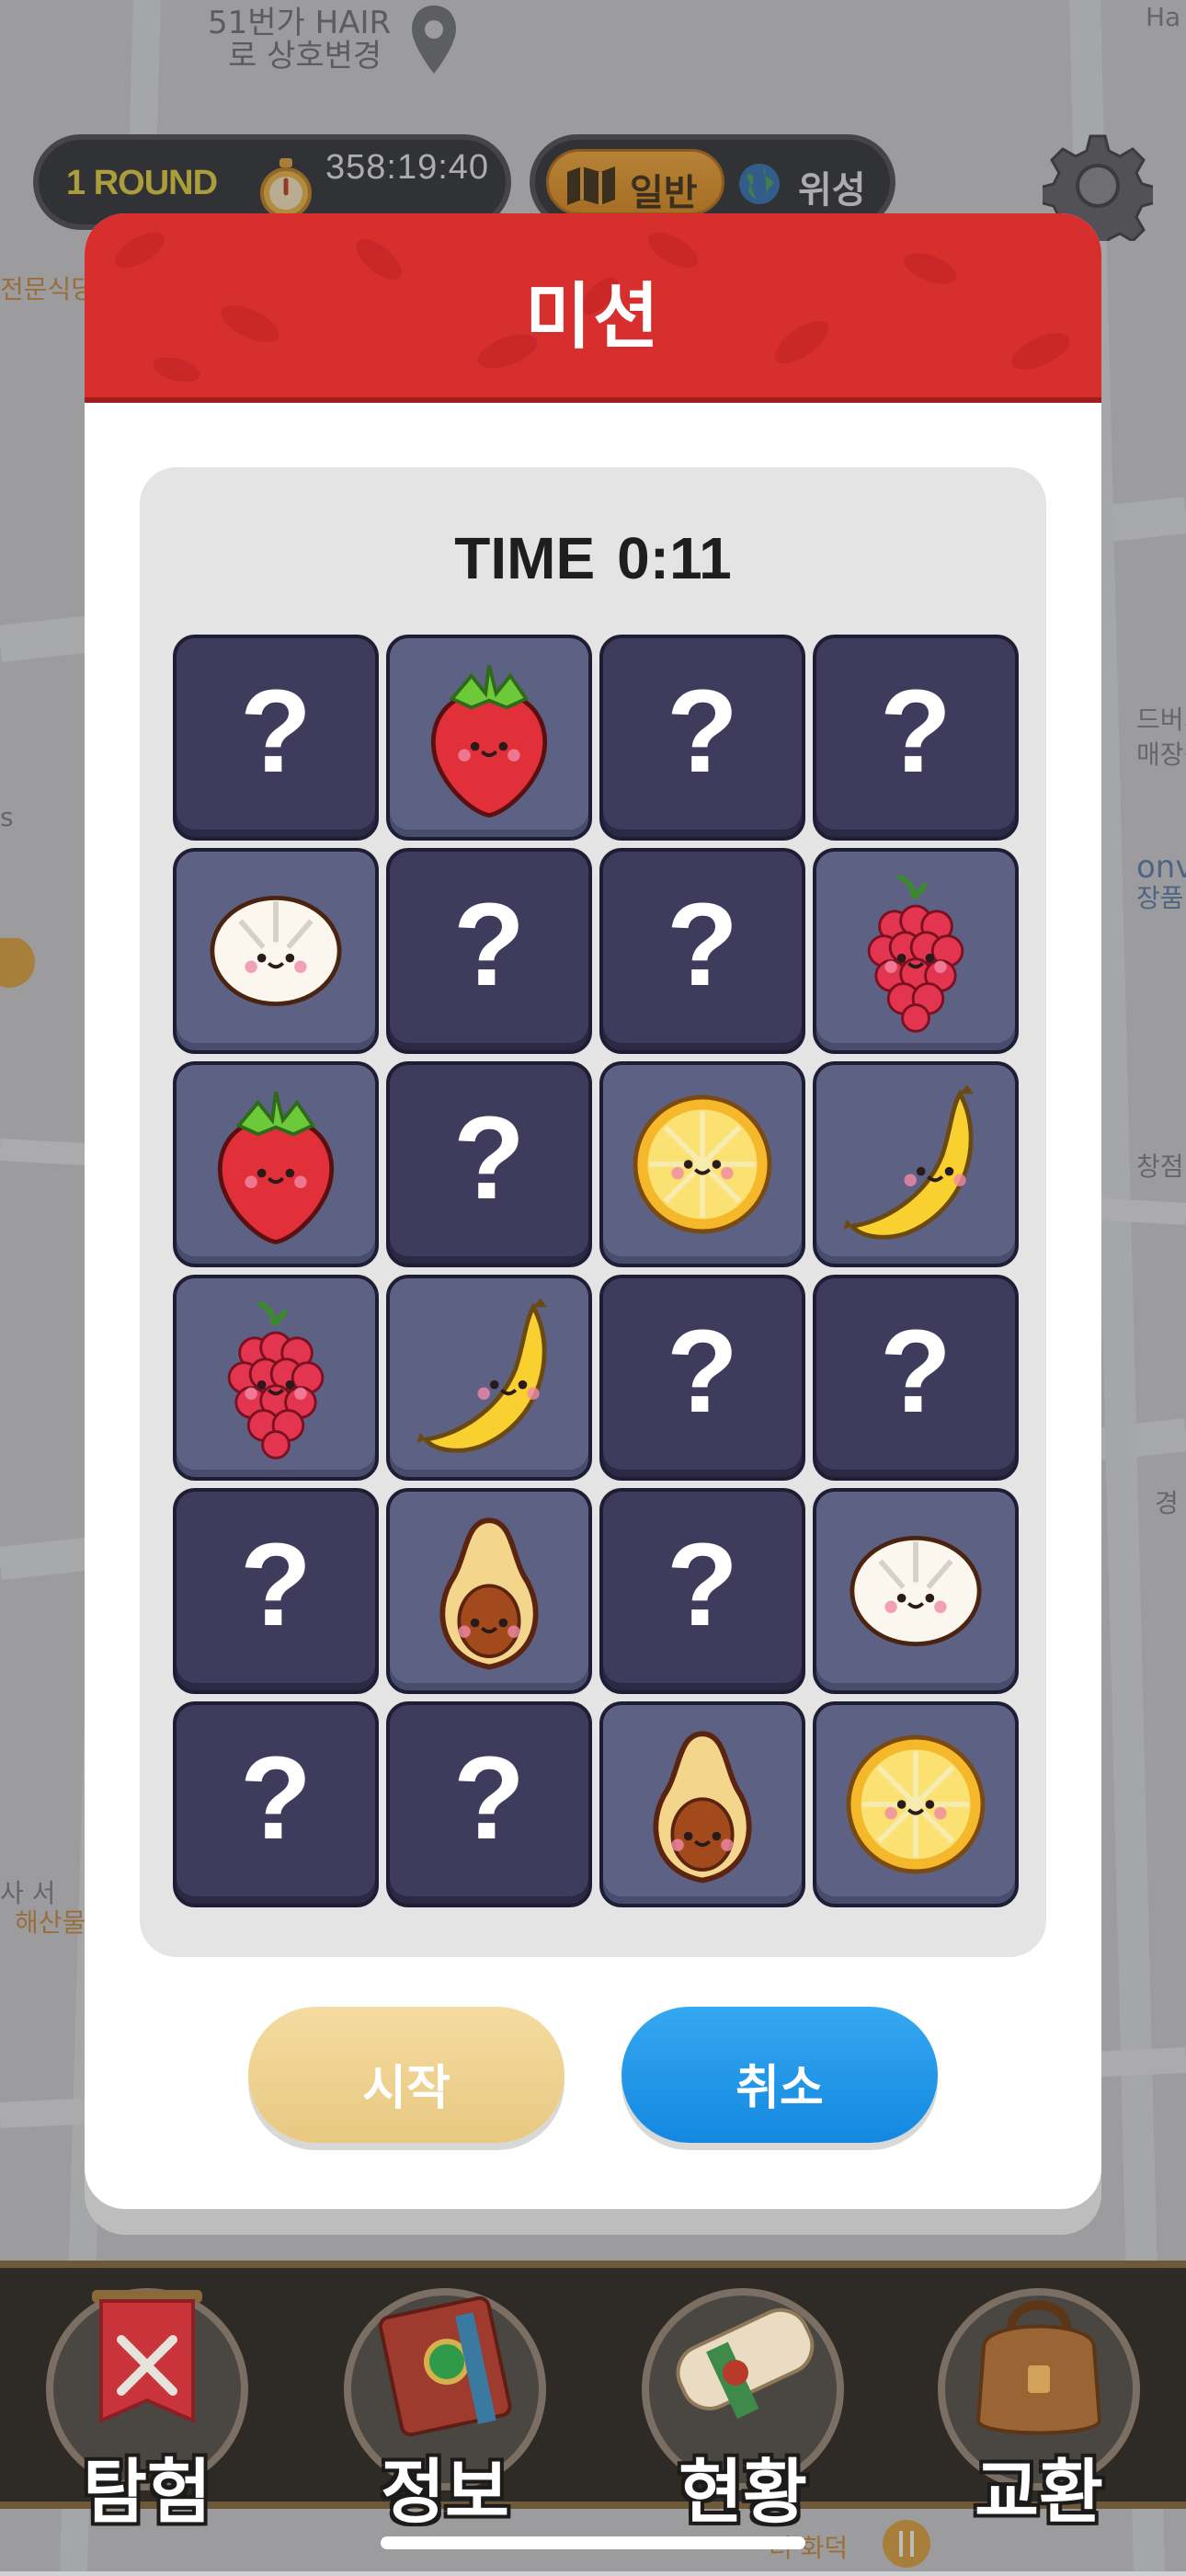  What do you see at coordinates (593, 317) in the screenshot?
I see `dialog-title: 미션` at bounding box center [593, 317].